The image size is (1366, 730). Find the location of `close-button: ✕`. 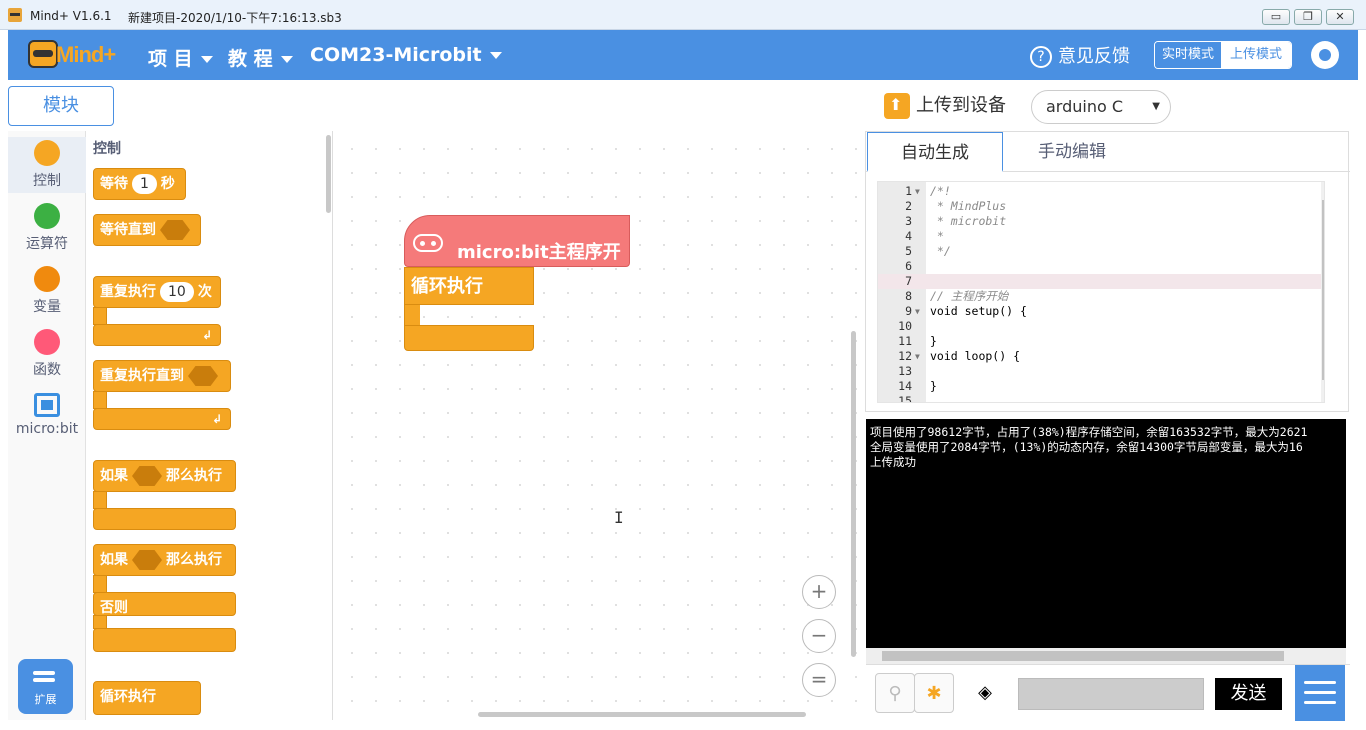

close-button: ✕ is located at coordinates (1340, 17).